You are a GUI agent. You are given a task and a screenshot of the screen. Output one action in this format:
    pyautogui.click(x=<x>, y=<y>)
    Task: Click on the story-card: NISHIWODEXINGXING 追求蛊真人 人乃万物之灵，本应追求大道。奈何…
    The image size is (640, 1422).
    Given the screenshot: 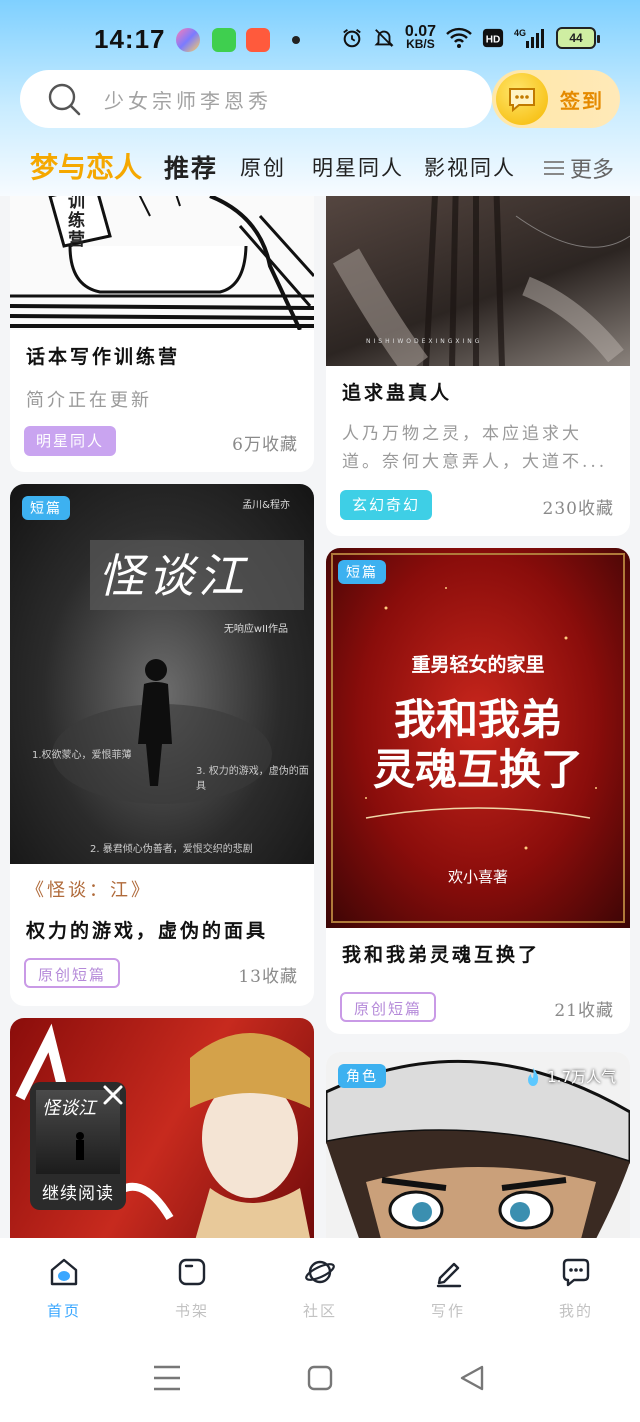 What is the action you would take?
    pyautogui.click(x=478, y=366)
    